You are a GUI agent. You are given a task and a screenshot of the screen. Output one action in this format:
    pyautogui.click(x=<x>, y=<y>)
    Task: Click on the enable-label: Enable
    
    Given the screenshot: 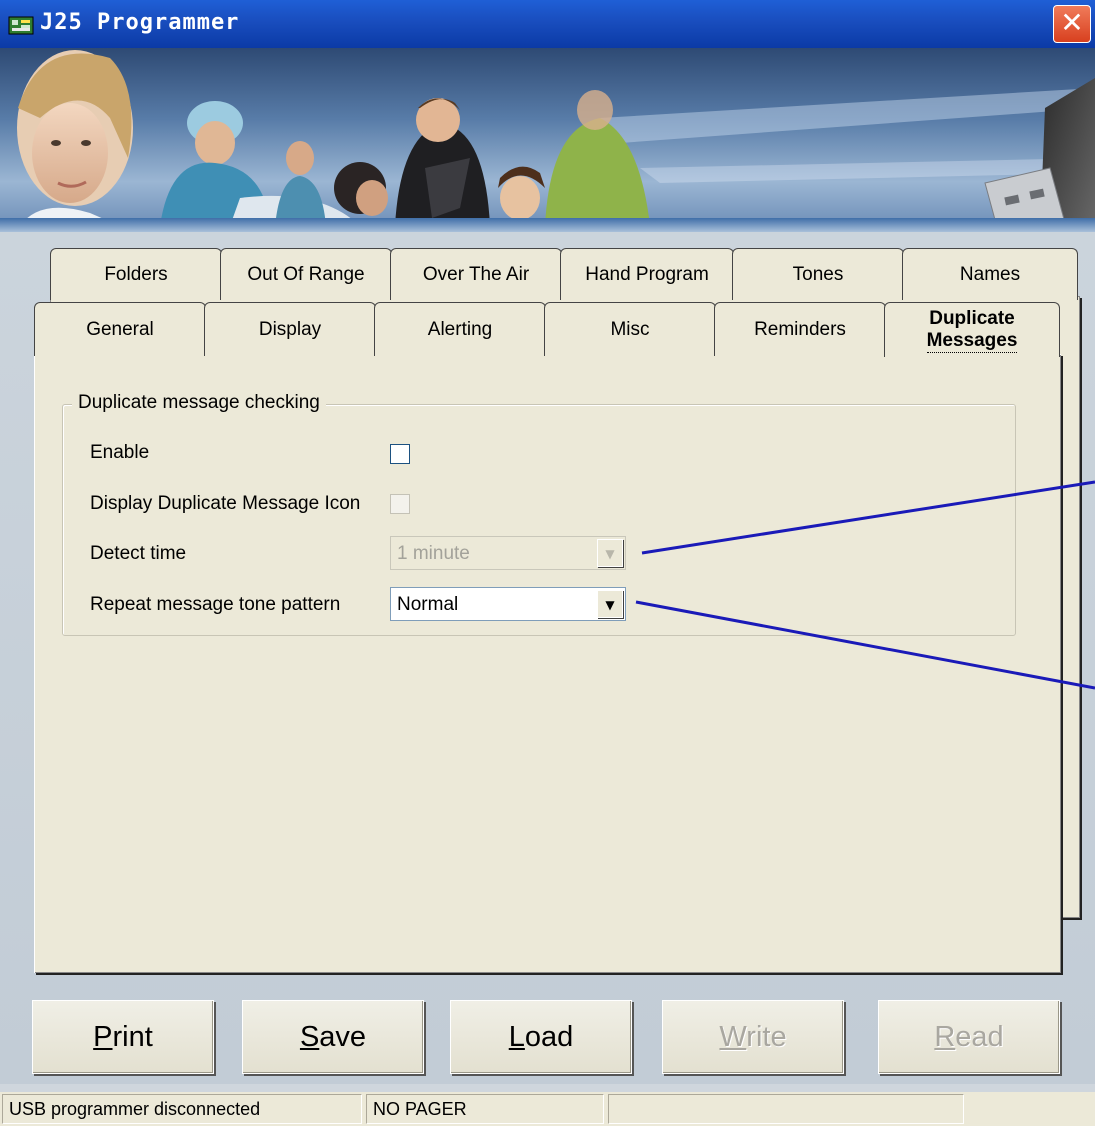 What is the action you would take?
    pyautogui.click(x=120, y=452)
    